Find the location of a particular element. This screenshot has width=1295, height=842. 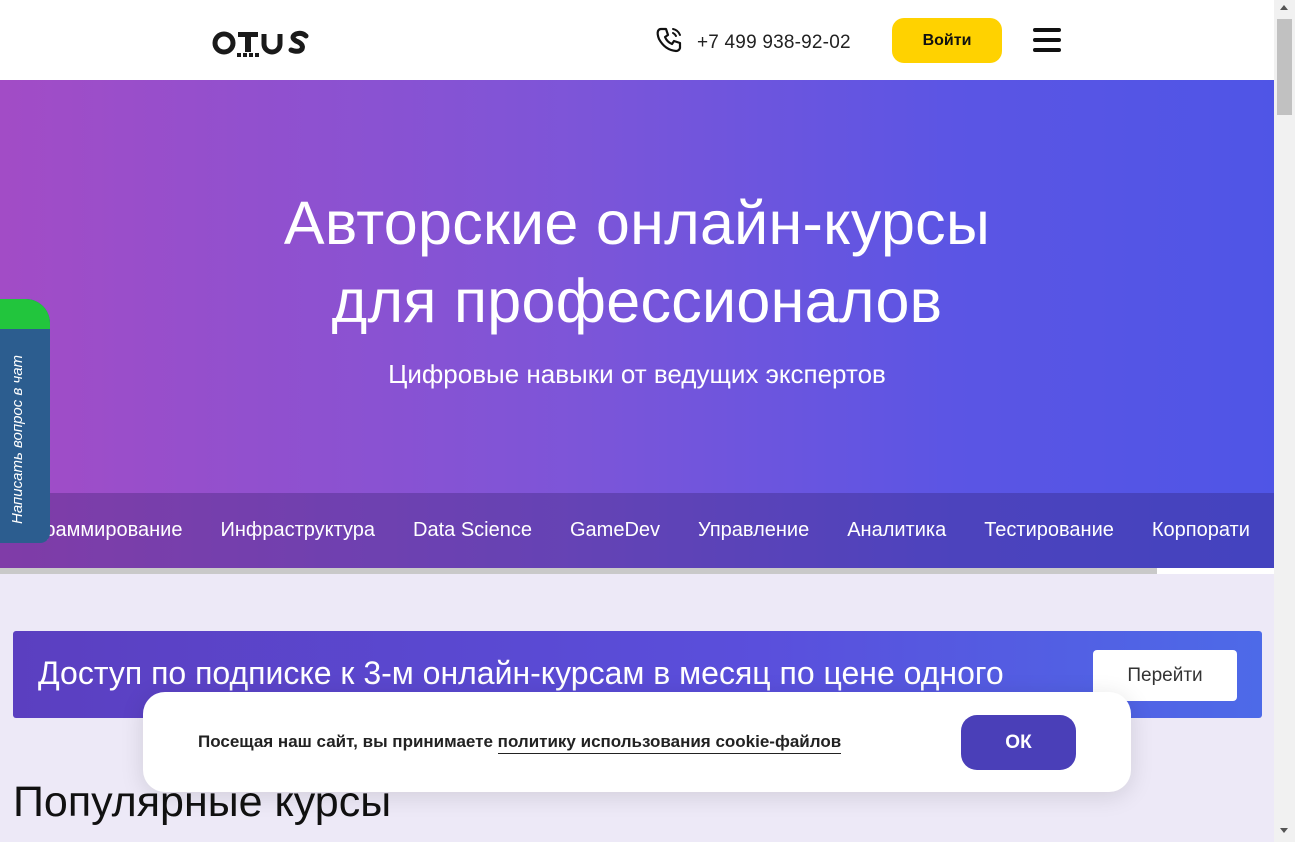

otus-logo is located at coordinates (265, 41).